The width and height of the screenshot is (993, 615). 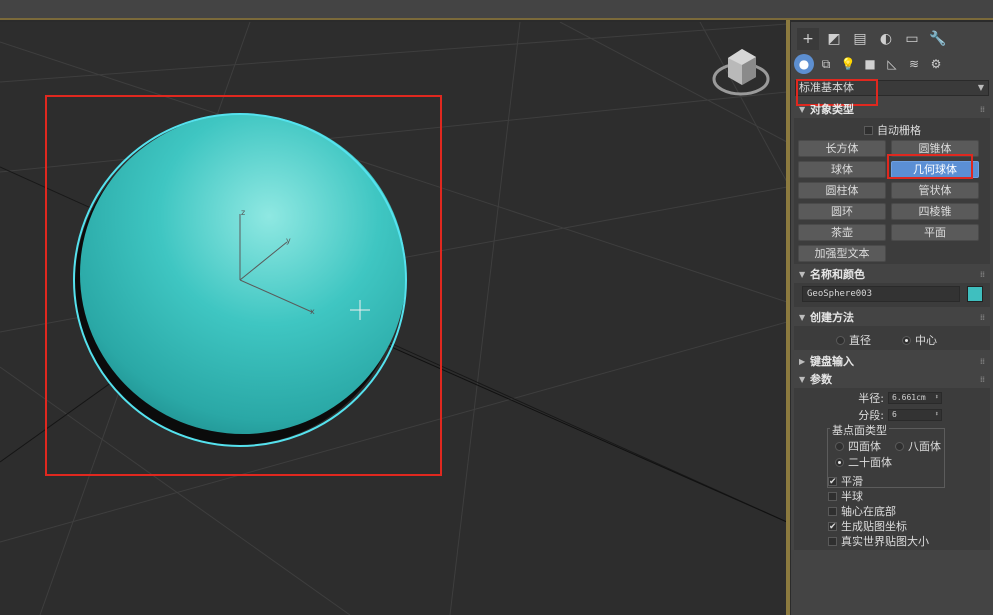 I want to click on gen-mapping-label: 生成贴图坐标, so click(x=874, y=526).